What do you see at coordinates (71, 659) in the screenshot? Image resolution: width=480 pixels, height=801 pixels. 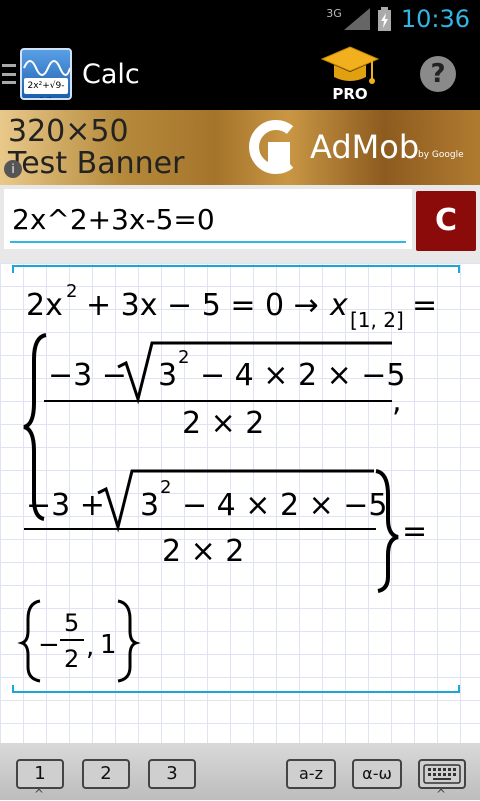 I see `answer-den: 2` at bounding box center [71, 659].